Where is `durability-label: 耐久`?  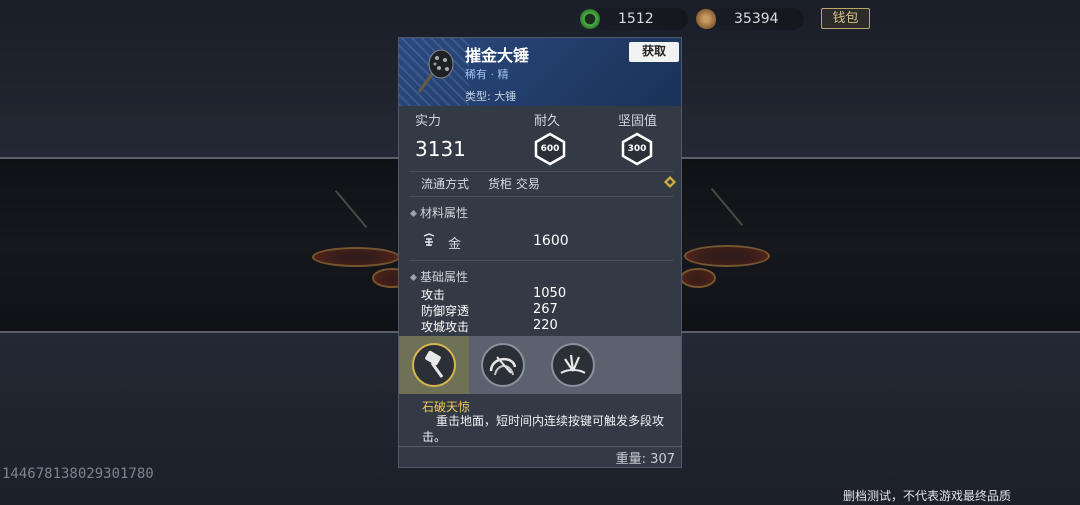
durability-label: 耐久 is located at coordinates (547, 121).